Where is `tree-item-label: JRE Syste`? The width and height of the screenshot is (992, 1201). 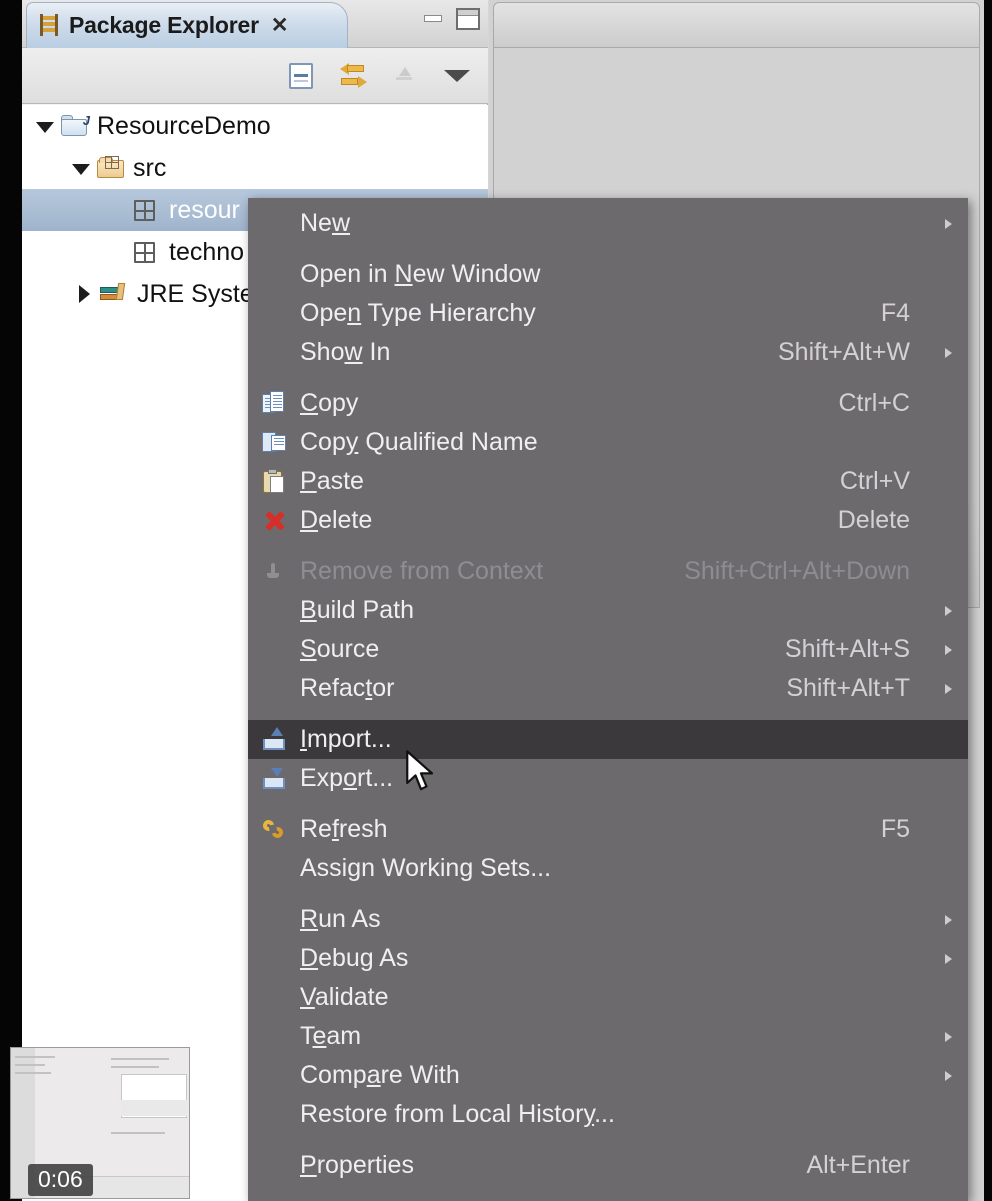 tree-item-label: JRE Syste is located at coordinates (195, 293).